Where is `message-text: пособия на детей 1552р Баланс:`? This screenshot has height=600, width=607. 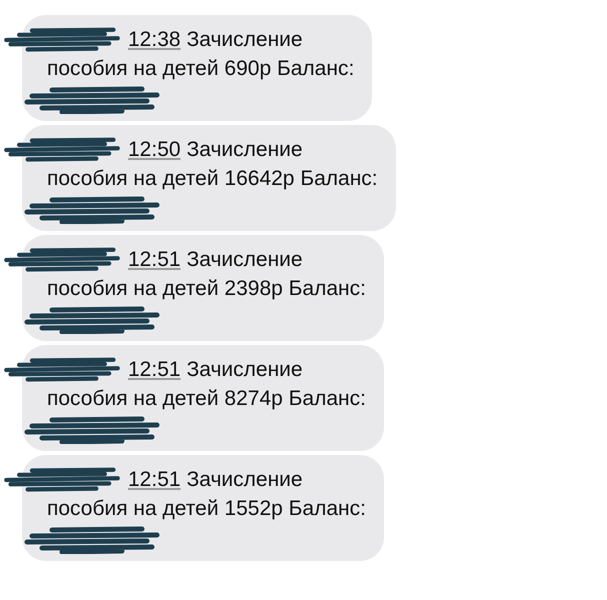 message-text: пособия на детей 1552р Баланс: is located at coordinates (206, 509).